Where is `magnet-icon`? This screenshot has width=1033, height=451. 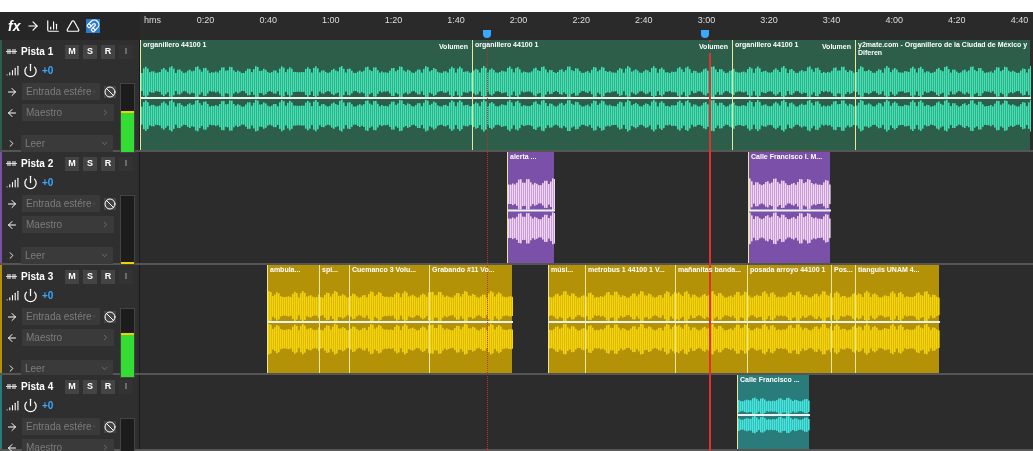 magnet-icon is located at coordinates (93, 26).